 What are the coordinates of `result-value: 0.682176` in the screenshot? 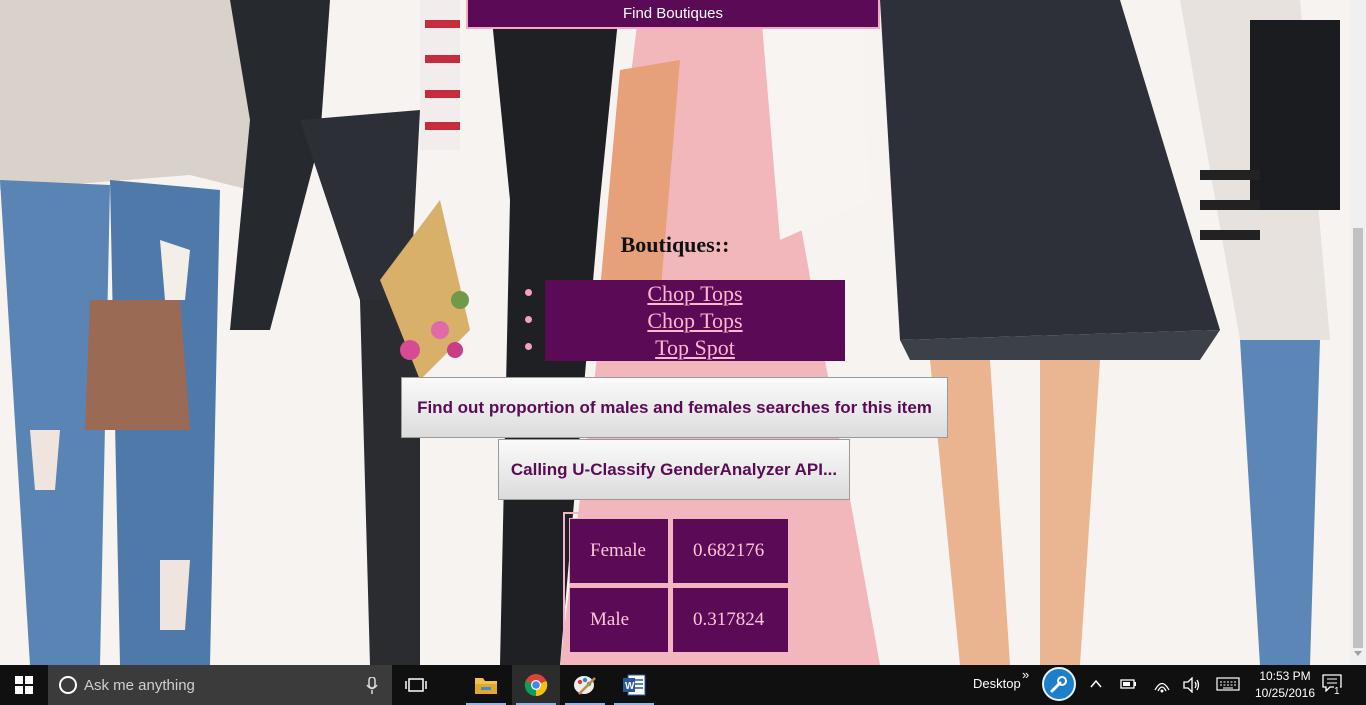 It's located at (730, 551).